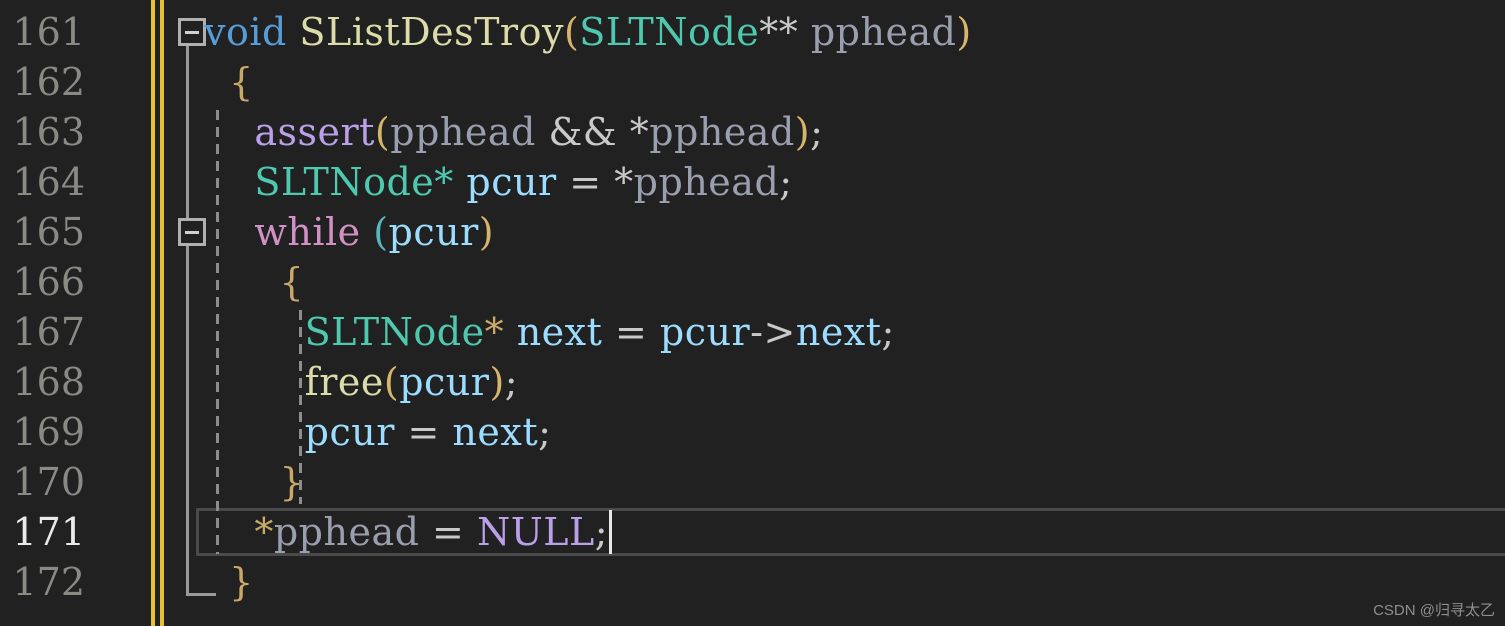 The height and width of the screenshot is (626, 1505). Describe the element at coordinates (779, 32) in the screenshot. I see `token-op: **` at that location.